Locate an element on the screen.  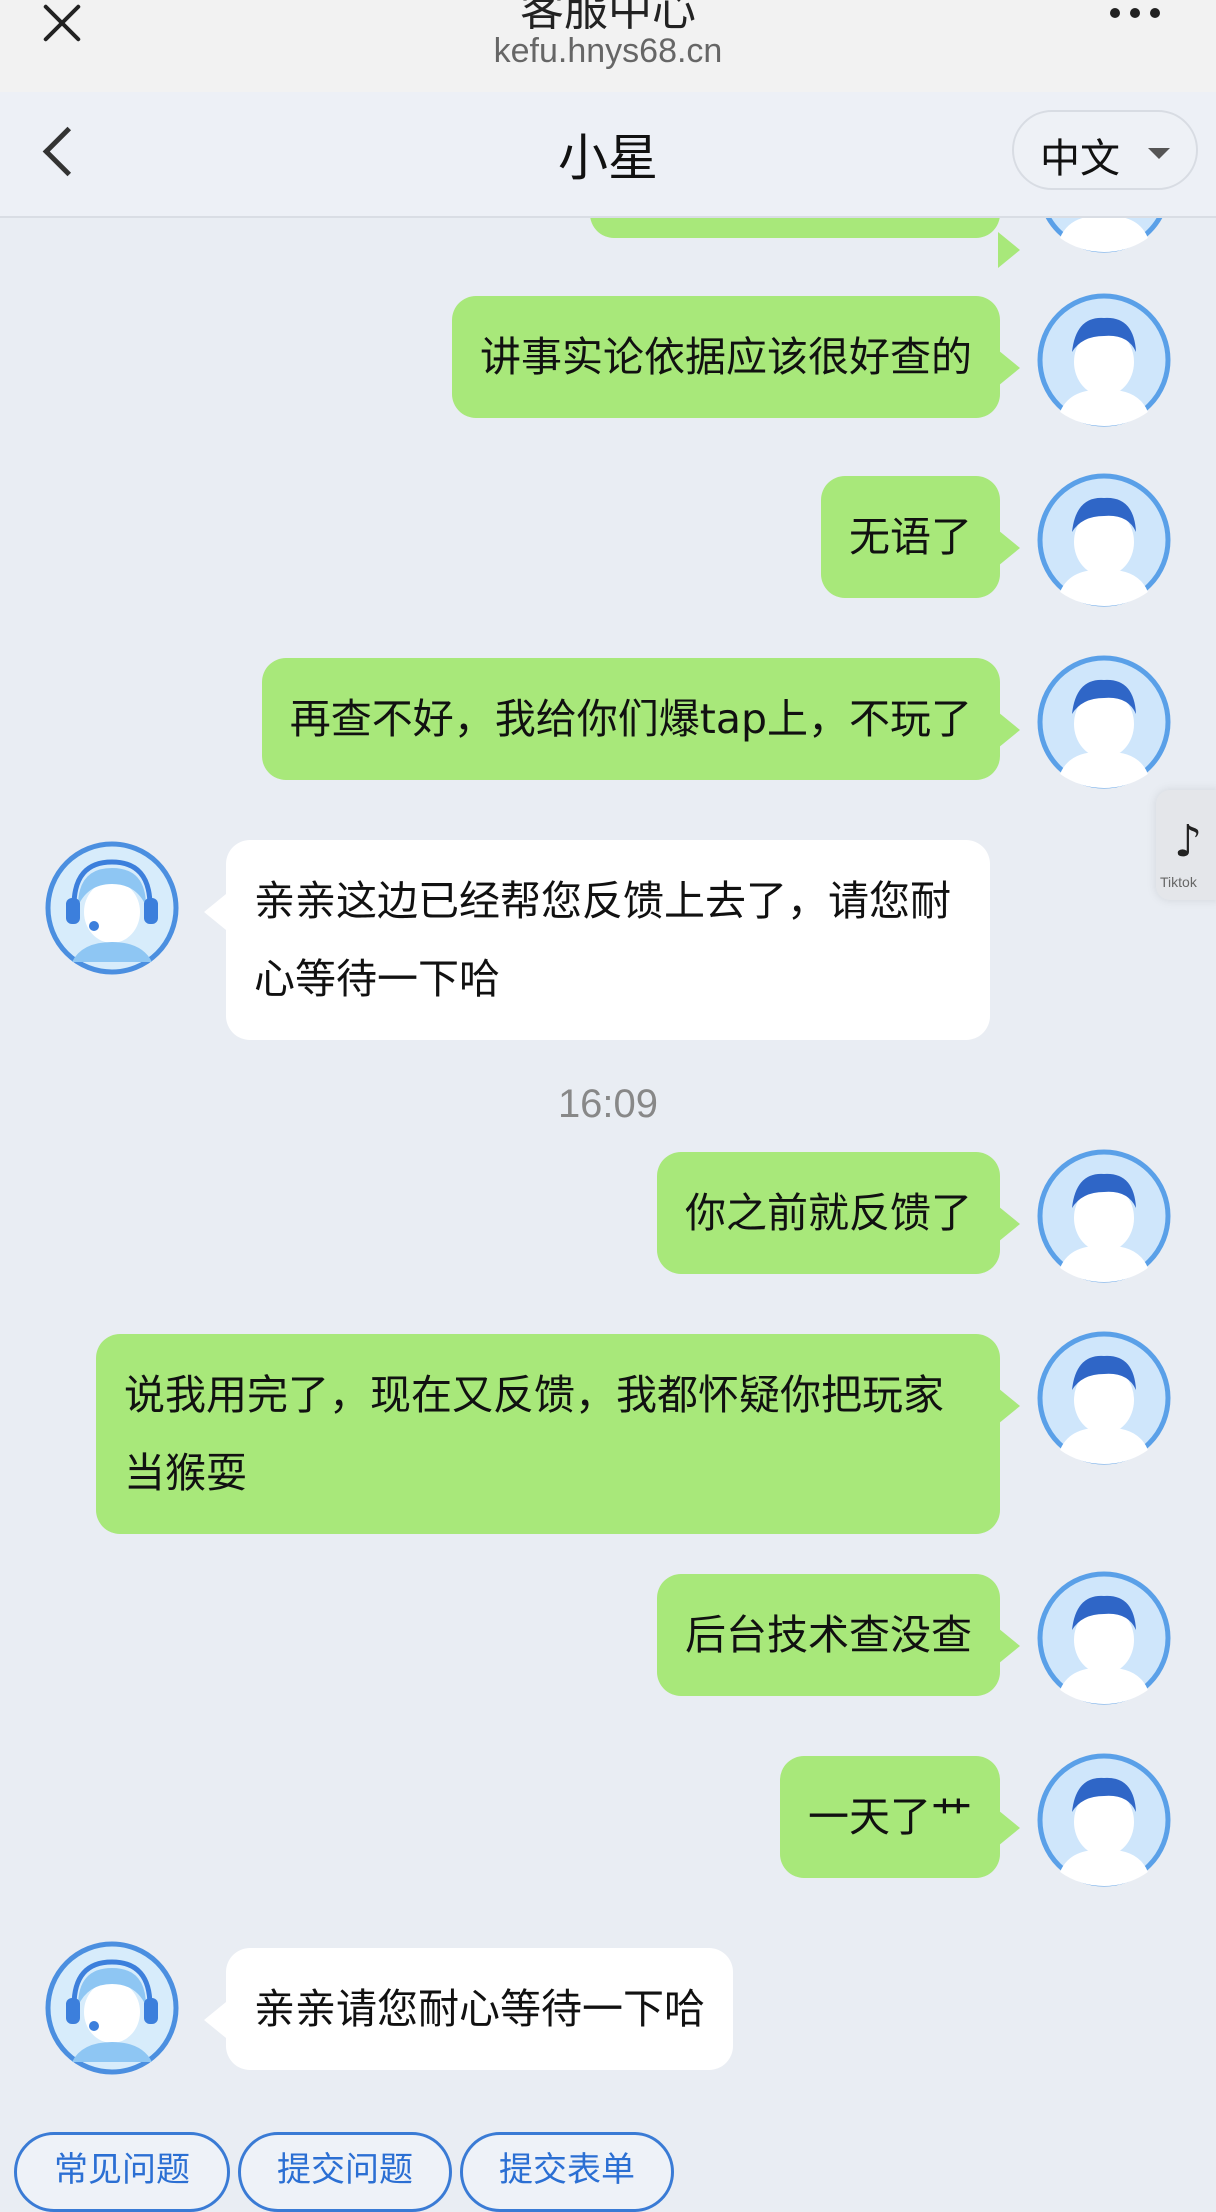
faq-button: 常见问题 is located at coordinates (122, 2172).